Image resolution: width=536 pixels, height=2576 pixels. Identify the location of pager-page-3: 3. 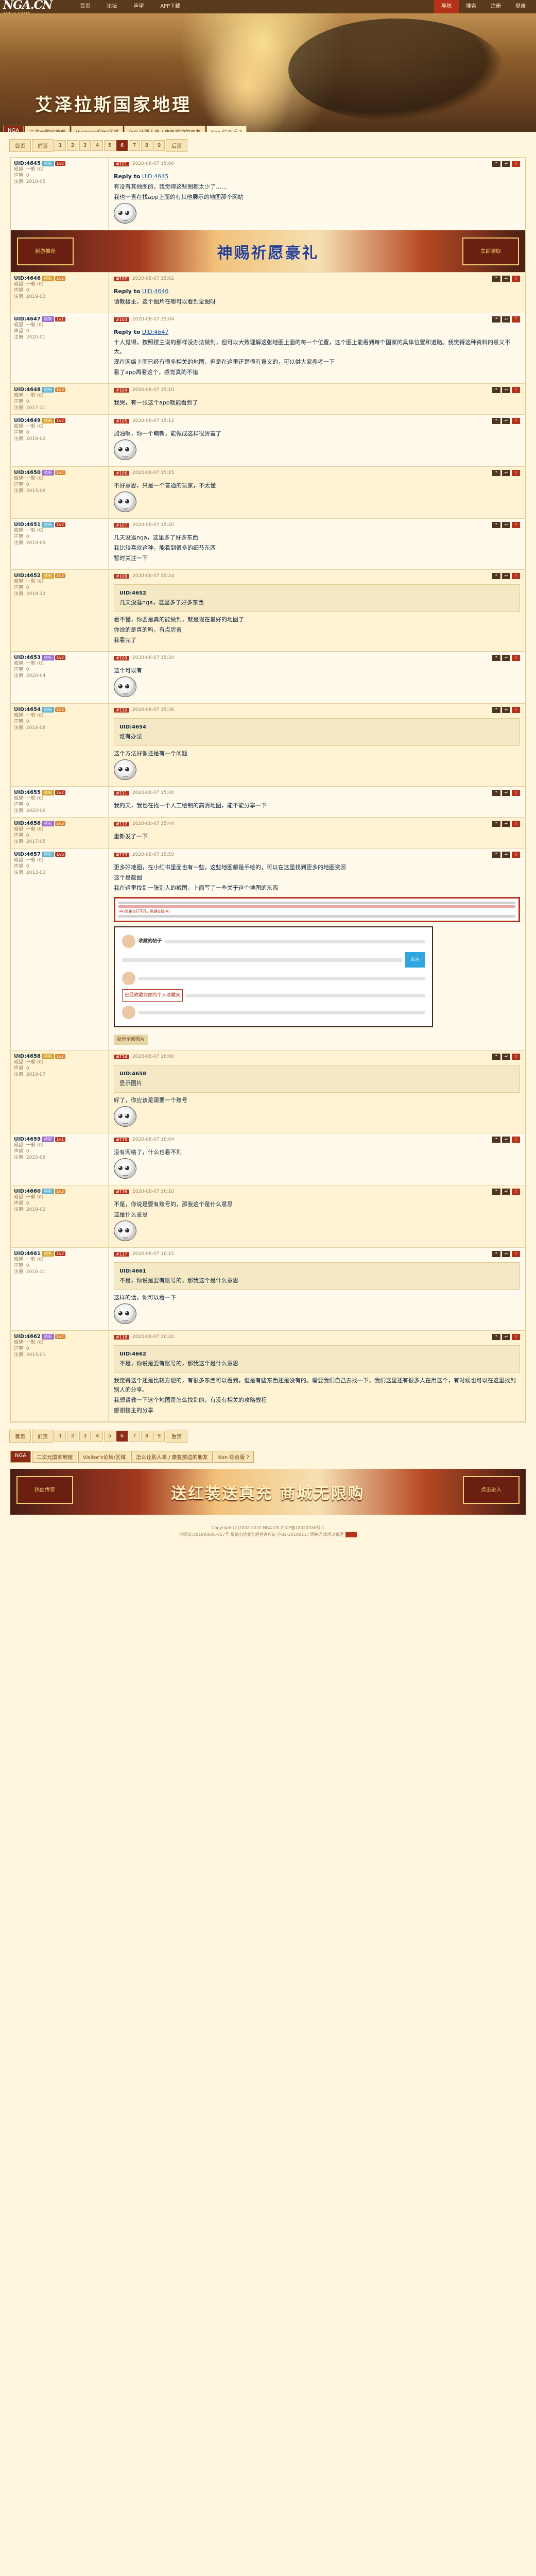
(85, 145).